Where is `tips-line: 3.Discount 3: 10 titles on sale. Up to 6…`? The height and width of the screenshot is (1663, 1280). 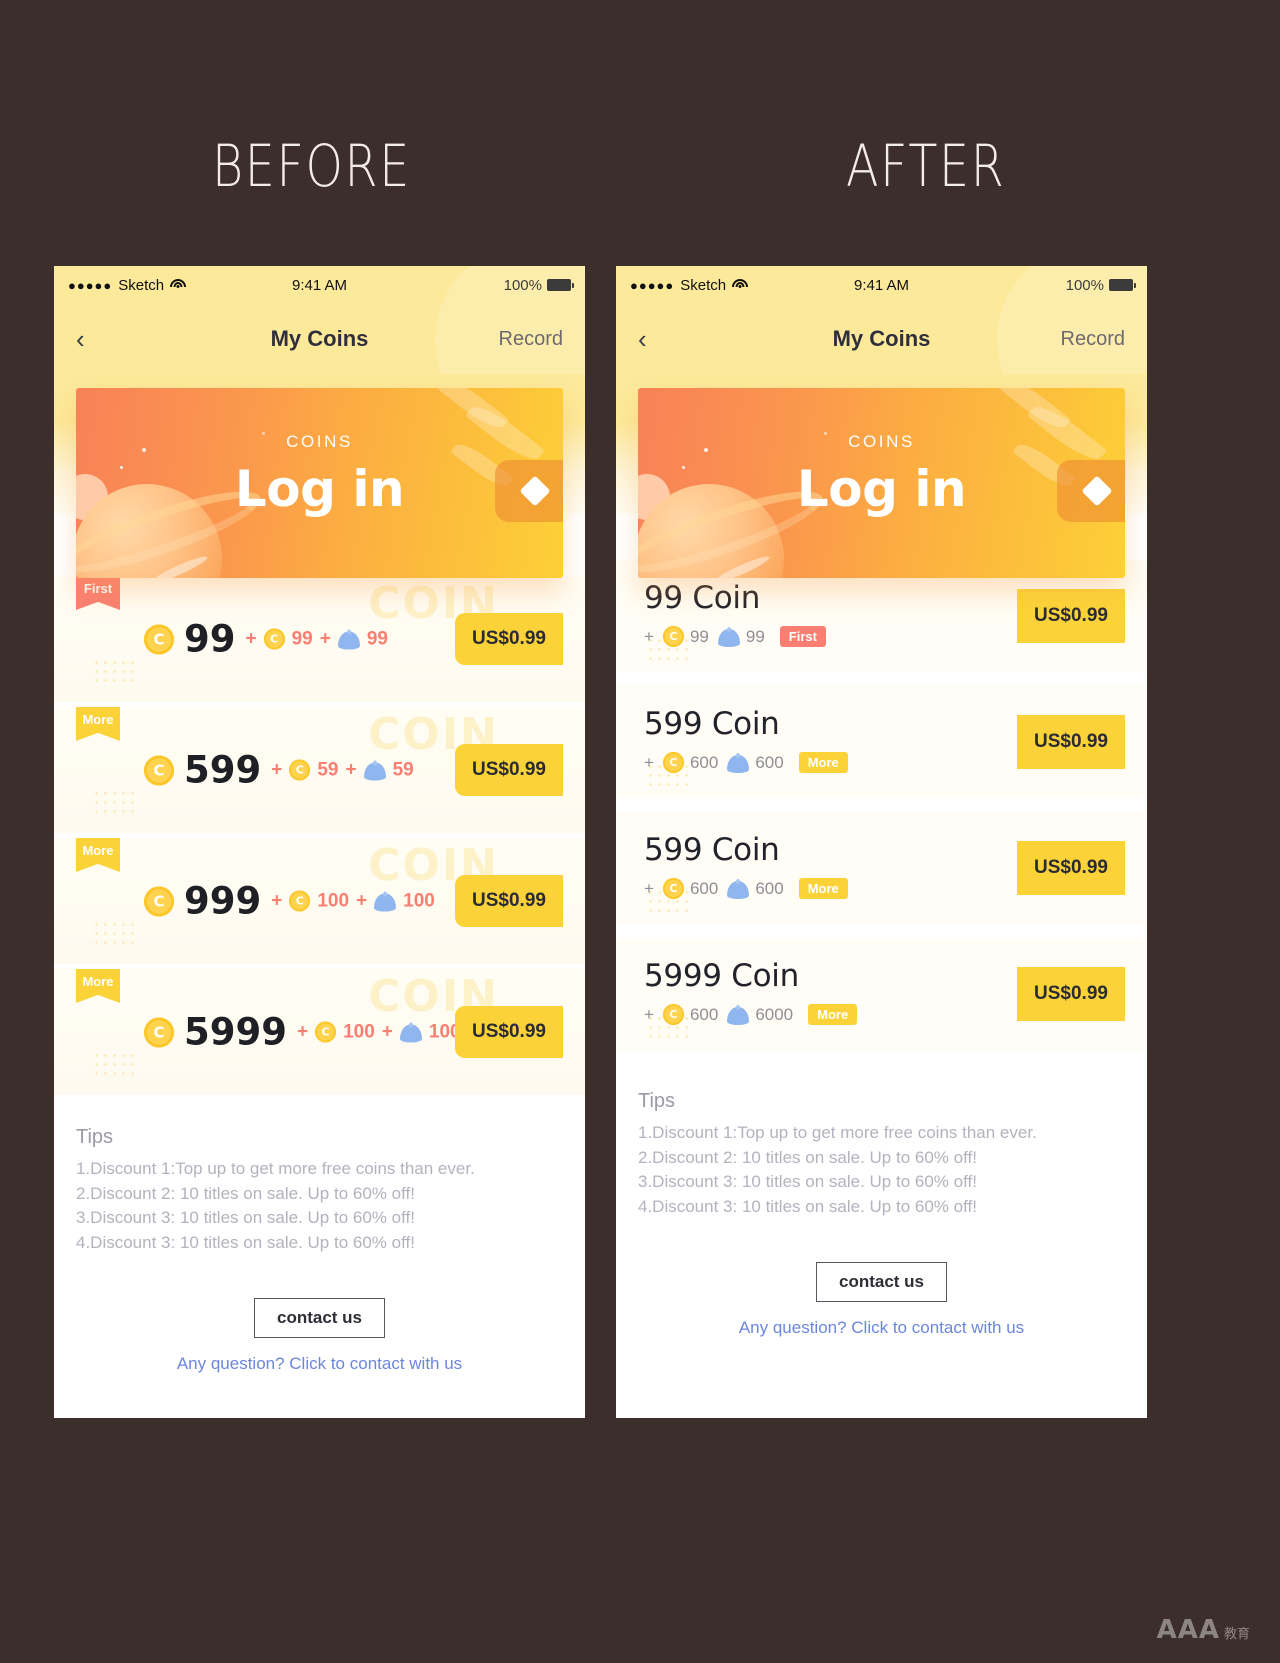 tips-line: 3.Discount 3: 10 titles on sale. Up to 6… is located at coordinates (807, 1182).